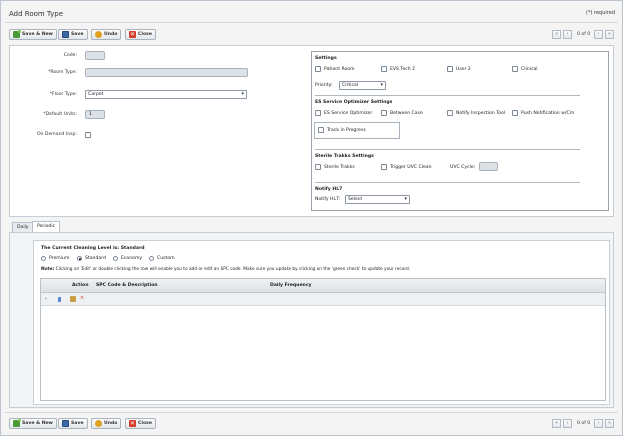 Image resolution: width=623 pixels, height=436 pixels. What do you see at coordinates (598, 34) in the screenshot?
I see `next-page-button: ›` at bounding box center [598, 34].